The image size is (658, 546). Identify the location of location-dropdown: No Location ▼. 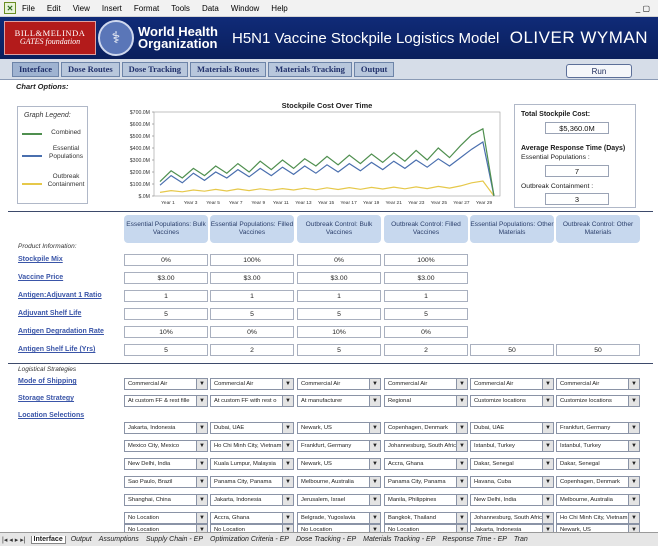
(166, 518).